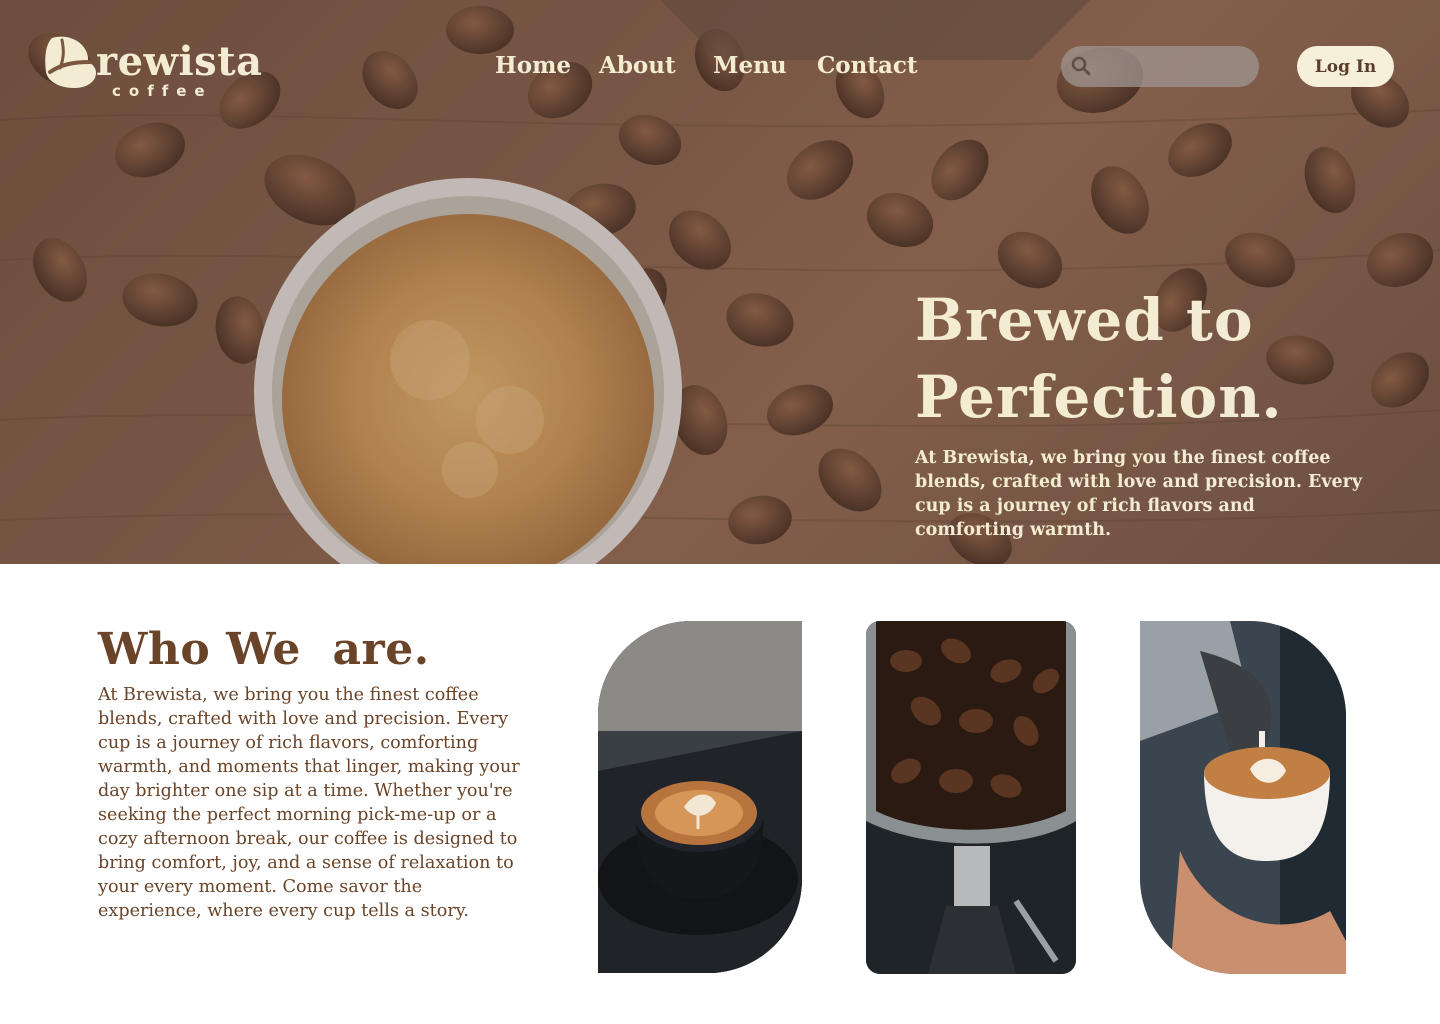 The width and height of the screenshot is (1440, 1024). I want to click on gallery-photo-pouring-latte, so click(1243, 797).